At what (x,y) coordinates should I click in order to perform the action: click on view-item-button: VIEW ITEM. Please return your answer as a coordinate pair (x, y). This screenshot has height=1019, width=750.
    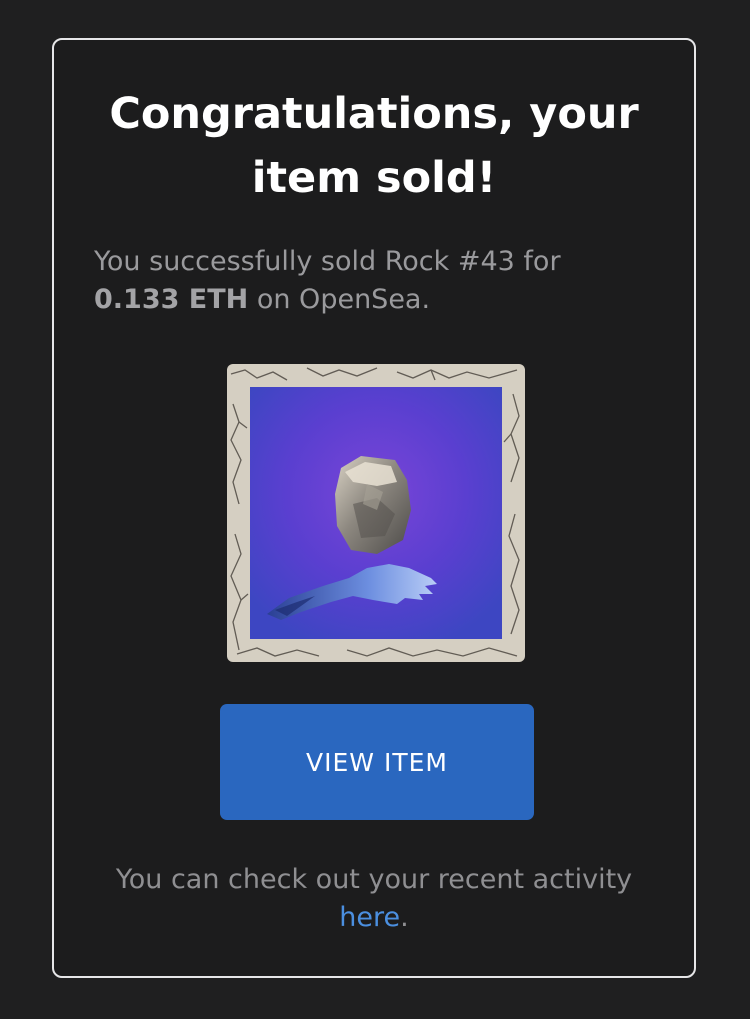
    Looking at the image, I should click on (377, 762).